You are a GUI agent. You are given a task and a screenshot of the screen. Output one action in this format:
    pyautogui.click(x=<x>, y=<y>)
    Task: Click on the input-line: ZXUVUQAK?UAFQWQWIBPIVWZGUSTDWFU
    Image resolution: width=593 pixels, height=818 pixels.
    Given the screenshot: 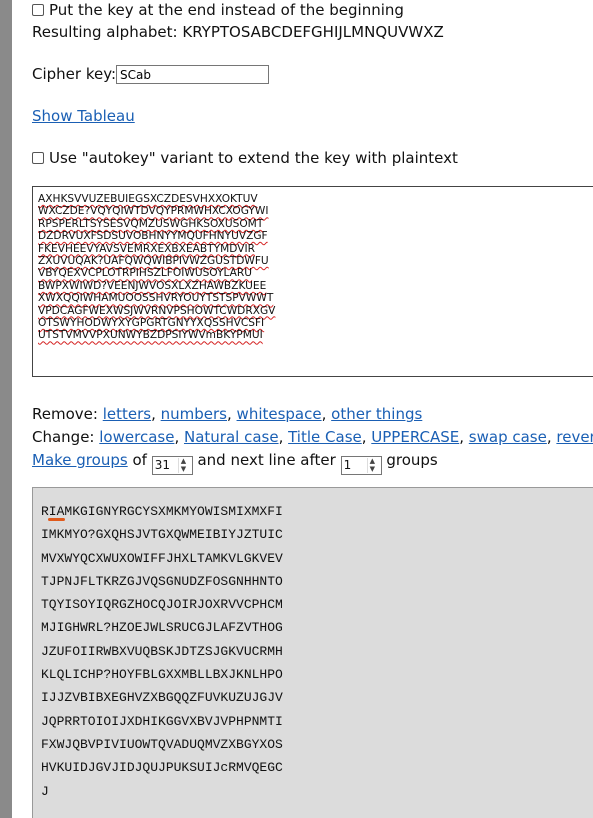 What is the action you would take?
    pyautogui.click(x=153, y=261)
    